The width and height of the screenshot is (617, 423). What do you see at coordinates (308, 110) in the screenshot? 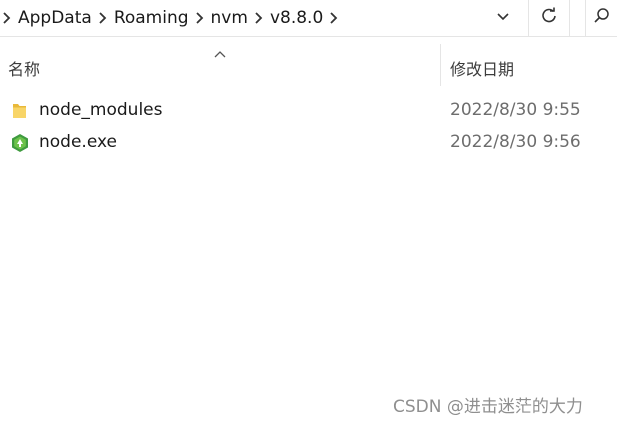
I see `file-row: node_modules 2022/8/30 9:55` at bounding box center [308, 110].